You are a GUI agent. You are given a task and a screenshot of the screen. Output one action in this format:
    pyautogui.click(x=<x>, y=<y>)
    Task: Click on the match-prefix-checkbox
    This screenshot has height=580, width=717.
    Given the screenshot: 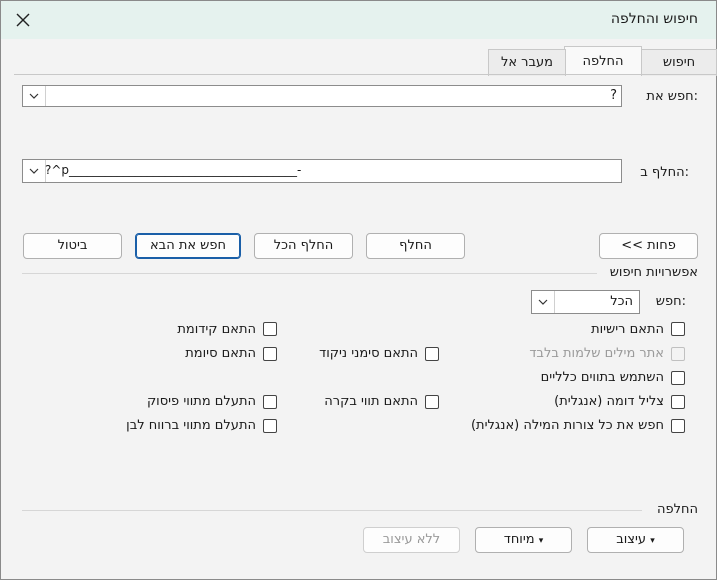 What is the action you would take?
    pyautogui.click(x=270, y=329)
    